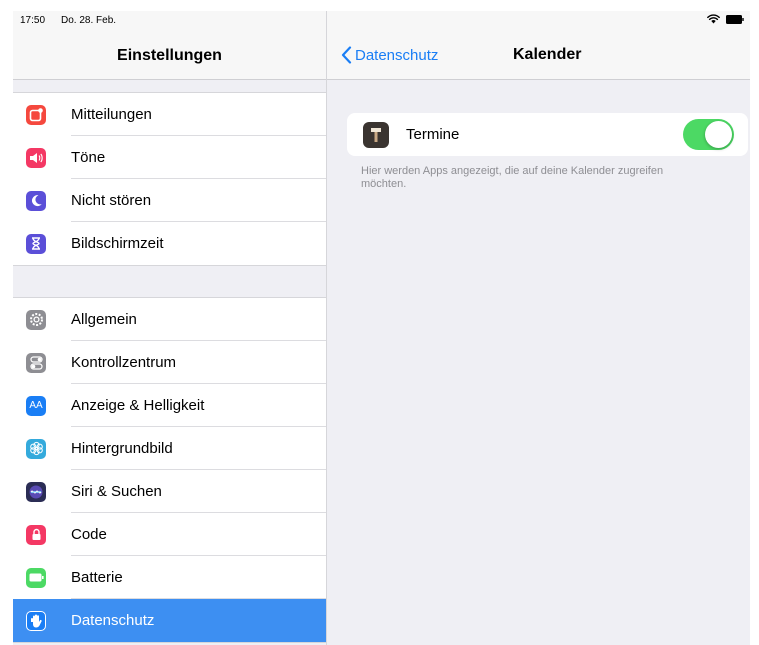  I want to click on termine-toggle, so click(708, 134).